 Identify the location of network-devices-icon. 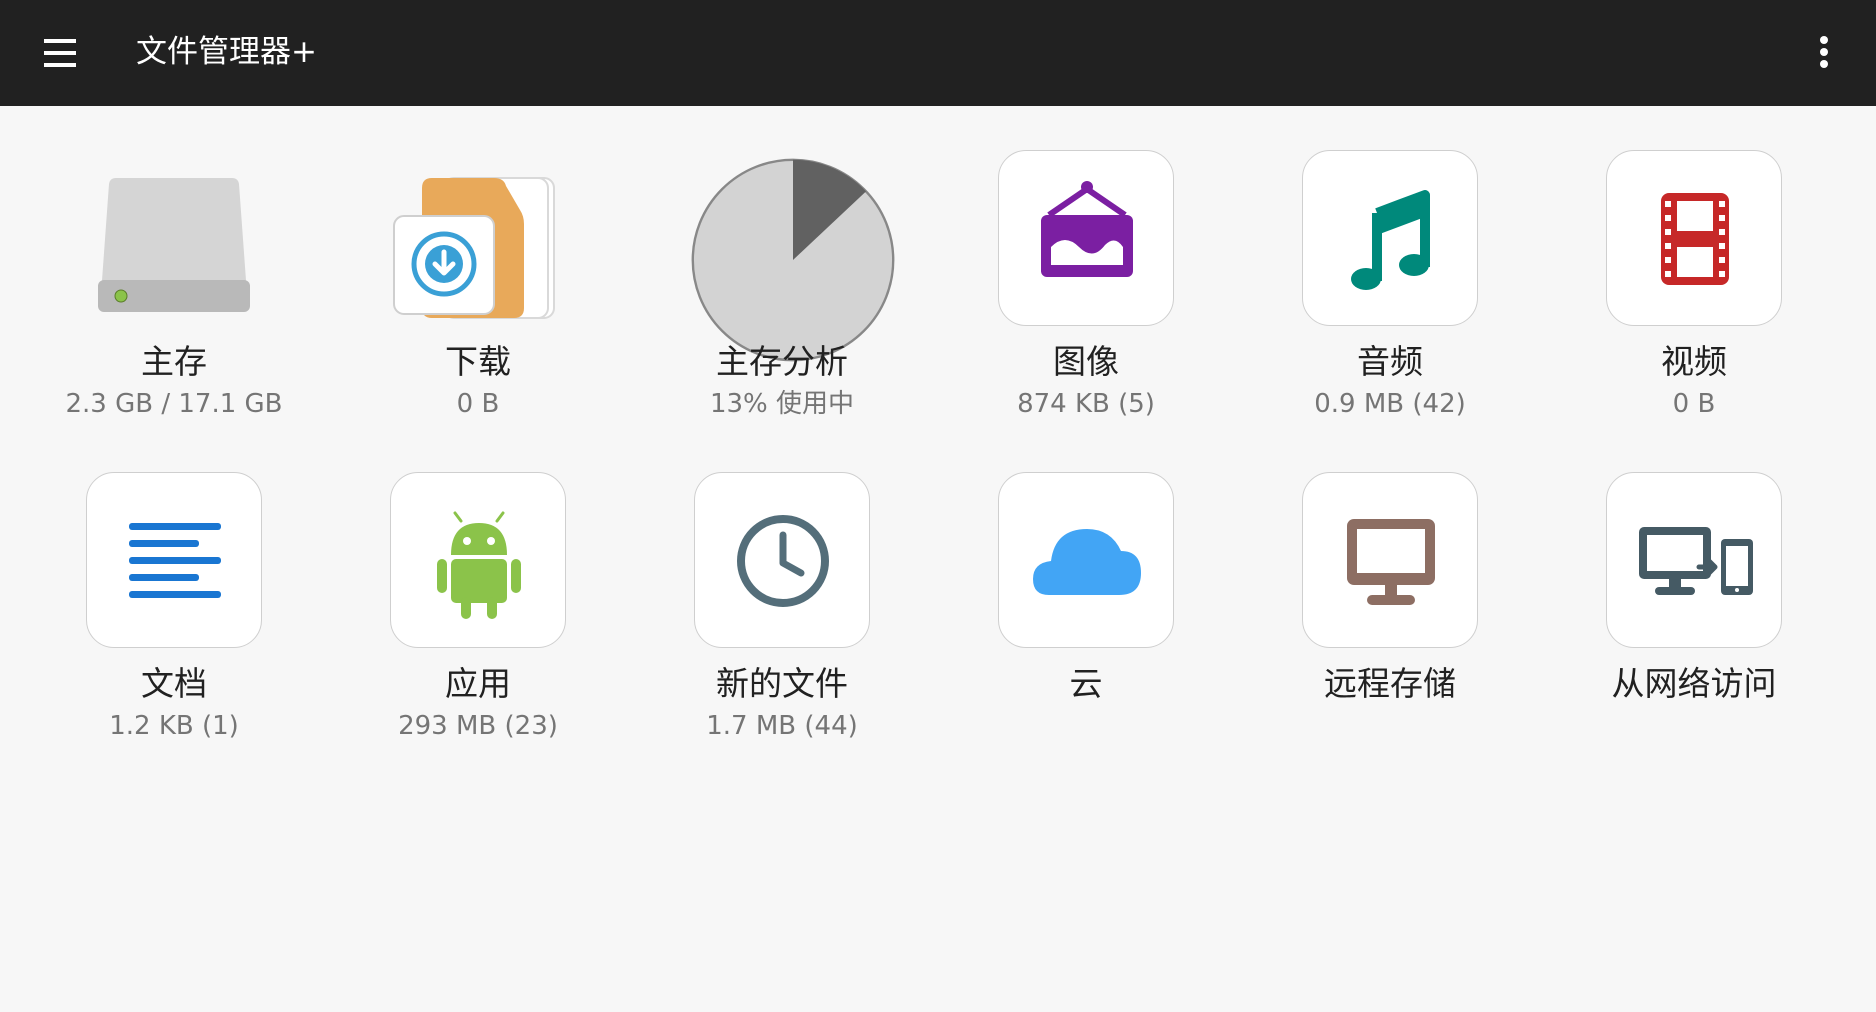
(1696, 561).